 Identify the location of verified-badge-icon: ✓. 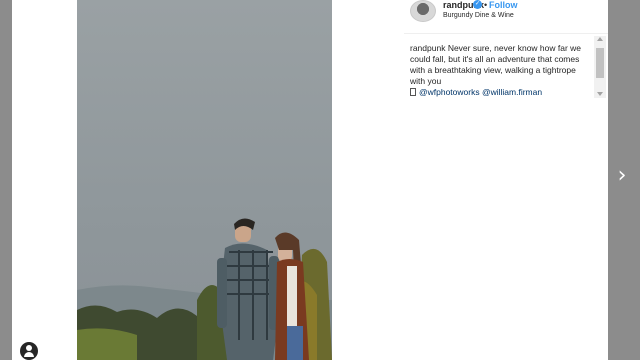
(477, 4).